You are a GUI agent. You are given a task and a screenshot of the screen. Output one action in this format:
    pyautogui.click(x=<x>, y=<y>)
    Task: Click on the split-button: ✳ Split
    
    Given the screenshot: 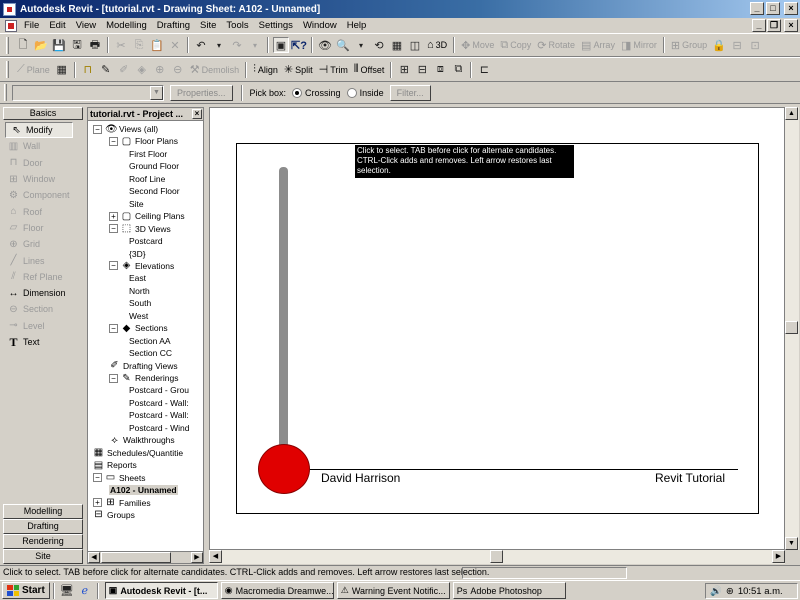 What is the action you would take?
    pyautogui.click(x=298, y=70)
    